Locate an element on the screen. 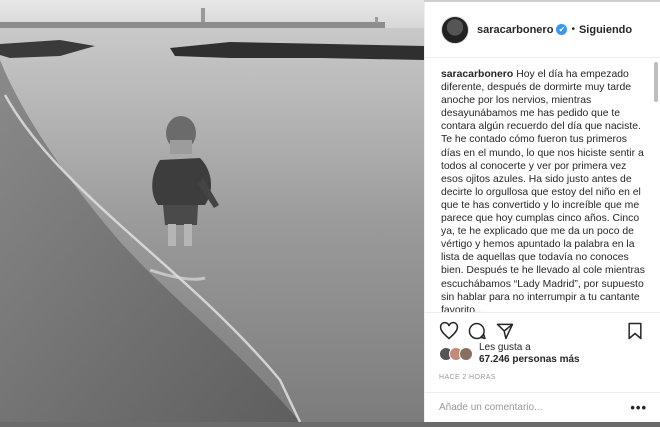  post-header: saracarbonero ✔ • Siguiendo is located at coordinates (542, 30).